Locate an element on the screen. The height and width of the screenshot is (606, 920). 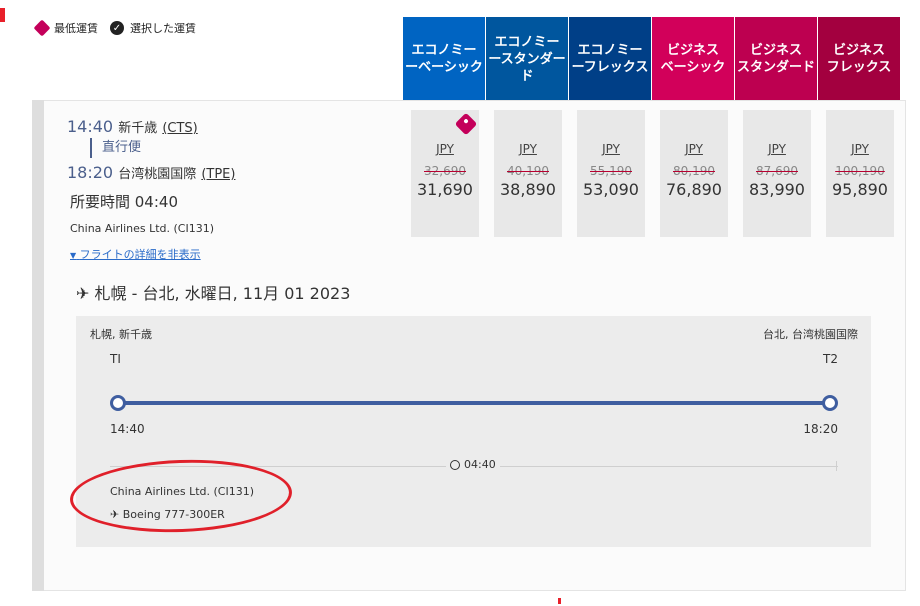
airplane-icon: ✈ is located at coordinates (83, 293).